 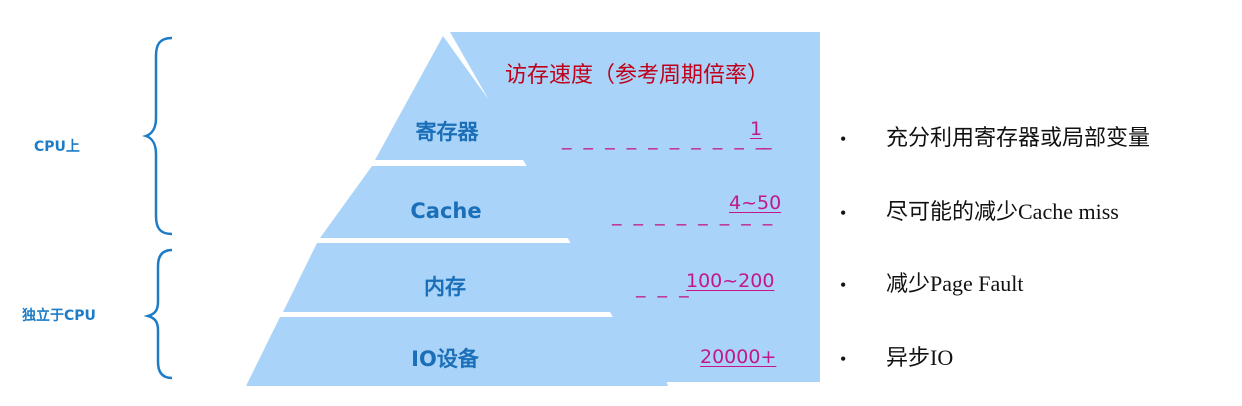 I want to click on speed-leader-register: _ _ _ _ _ _ _ _ _ _, so click(x=665, y=139).